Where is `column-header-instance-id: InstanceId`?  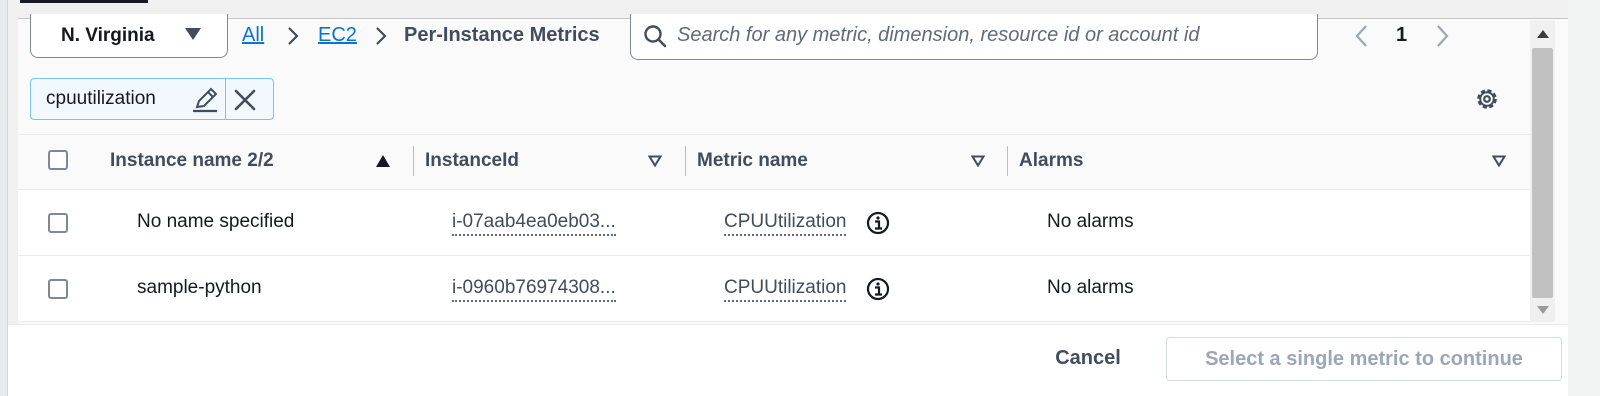 column-header-instance-id: InstanceId is located at coordinates (472, 161).